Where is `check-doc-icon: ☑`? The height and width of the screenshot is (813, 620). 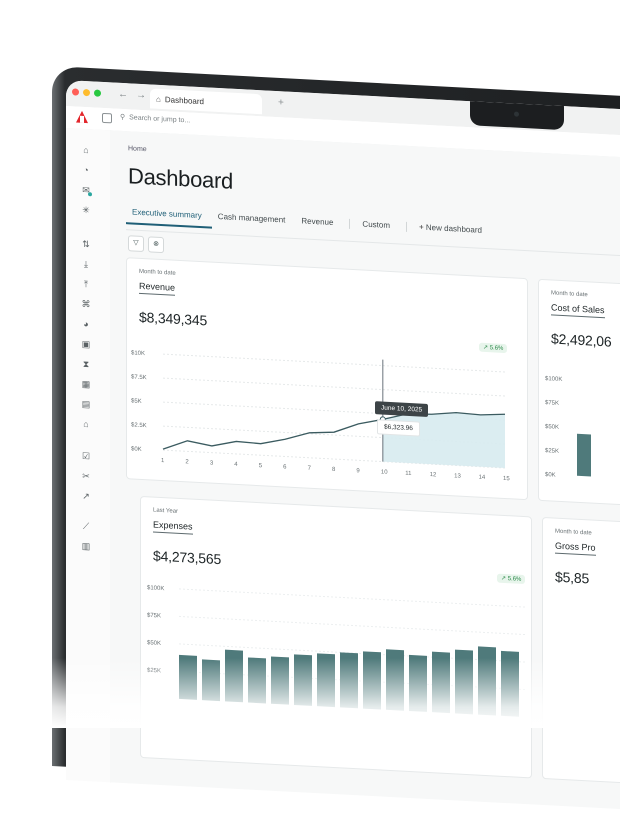 check-doc-icon: ☑ is located at coordinates (86, 457).